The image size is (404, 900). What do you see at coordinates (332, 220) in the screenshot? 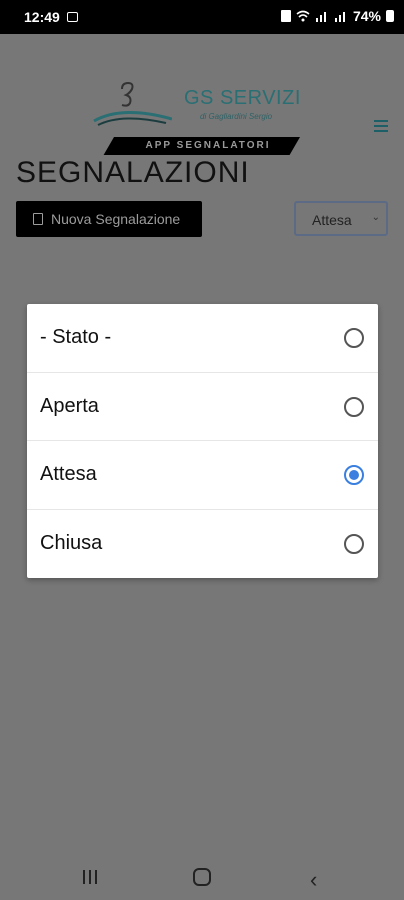
I see `status-filter-value: Attesa` at bounding box center [332, 220].